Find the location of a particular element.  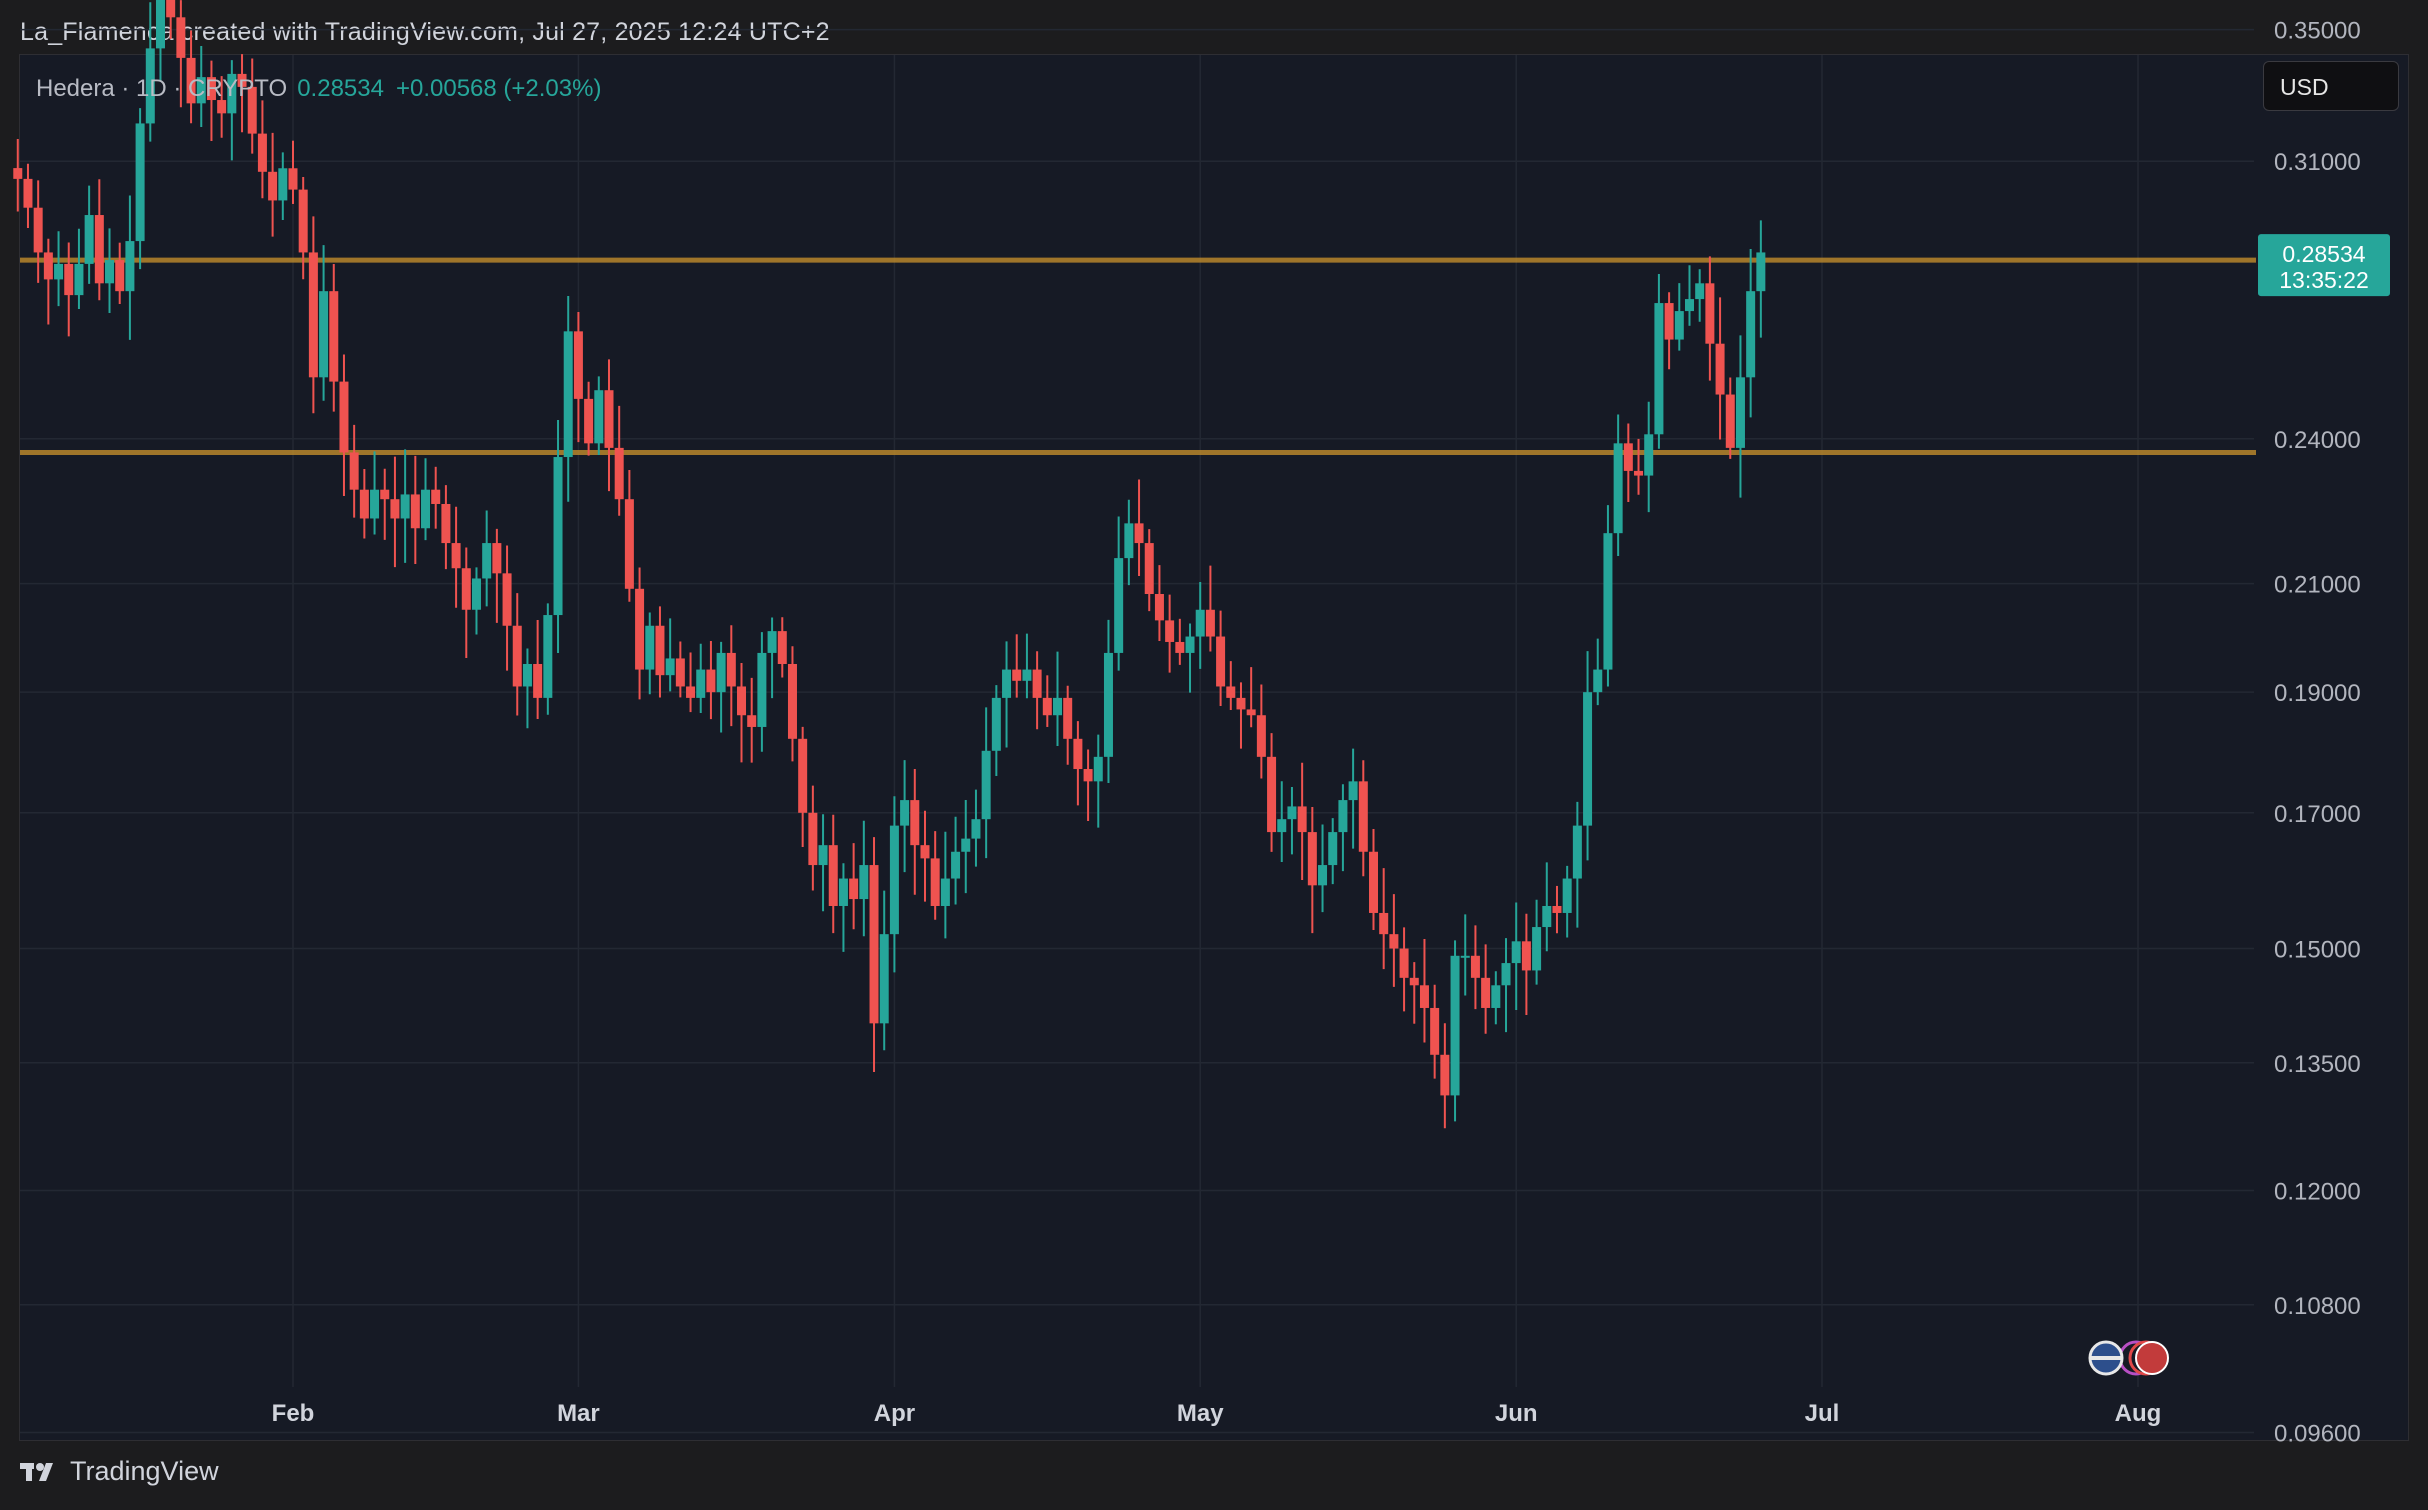

x-tick-label: Jul is located at coordinates (1822, 1413).